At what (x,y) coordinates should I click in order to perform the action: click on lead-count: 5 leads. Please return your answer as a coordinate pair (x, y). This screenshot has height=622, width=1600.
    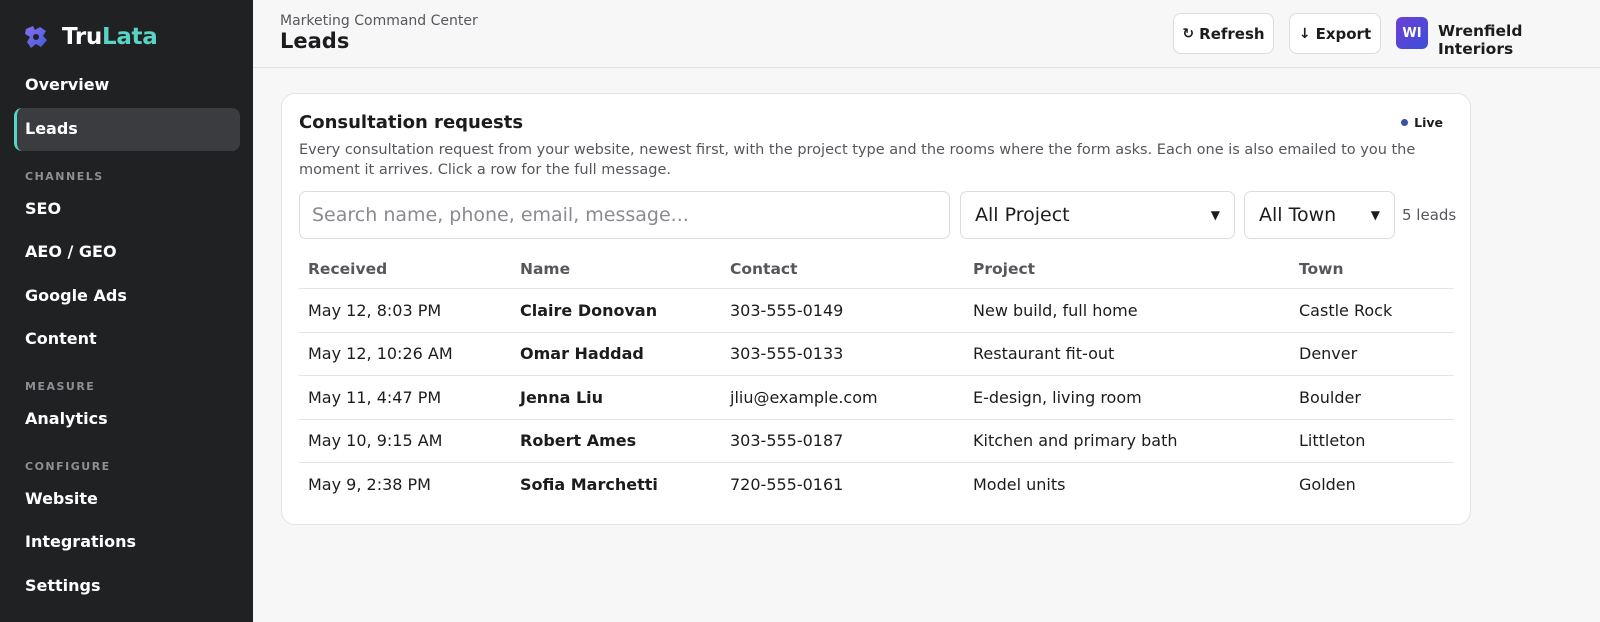
    Looking at the image, I should click on (1429, 215).